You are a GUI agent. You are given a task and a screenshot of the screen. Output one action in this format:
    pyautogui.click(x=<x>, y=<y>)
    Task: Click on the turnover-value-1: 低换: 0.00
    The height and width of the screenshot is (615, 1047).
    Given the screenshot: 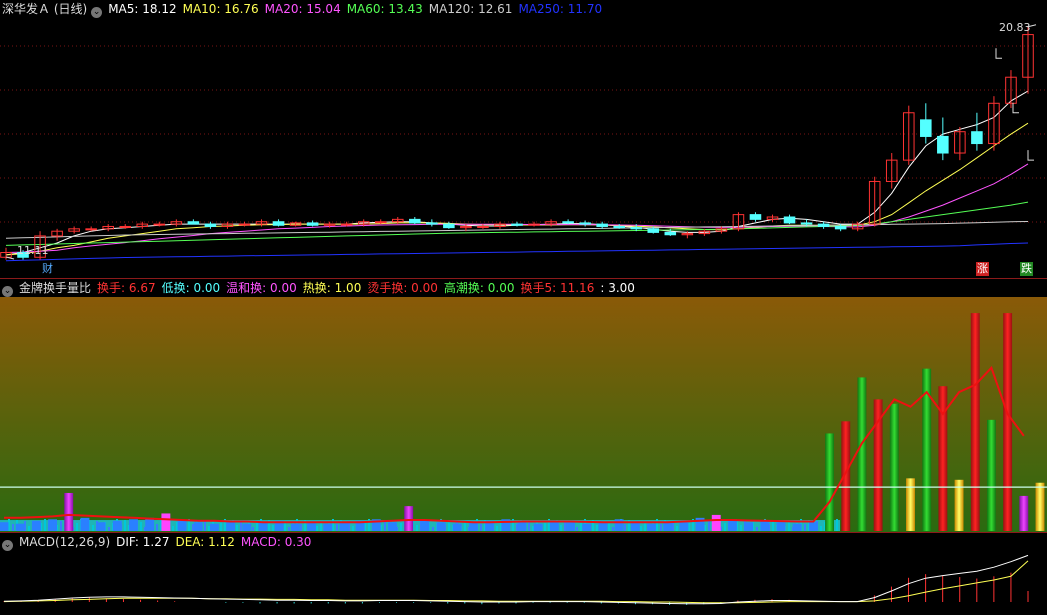 What is the action you would take?
    pyautogui.click(x=191, y=288)
    